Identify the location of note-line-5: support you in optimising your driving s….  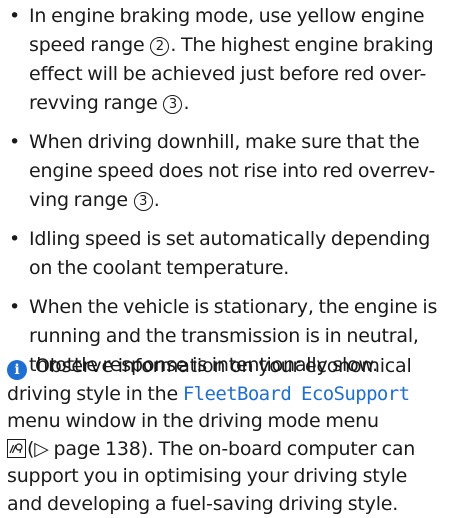
(229, 477).